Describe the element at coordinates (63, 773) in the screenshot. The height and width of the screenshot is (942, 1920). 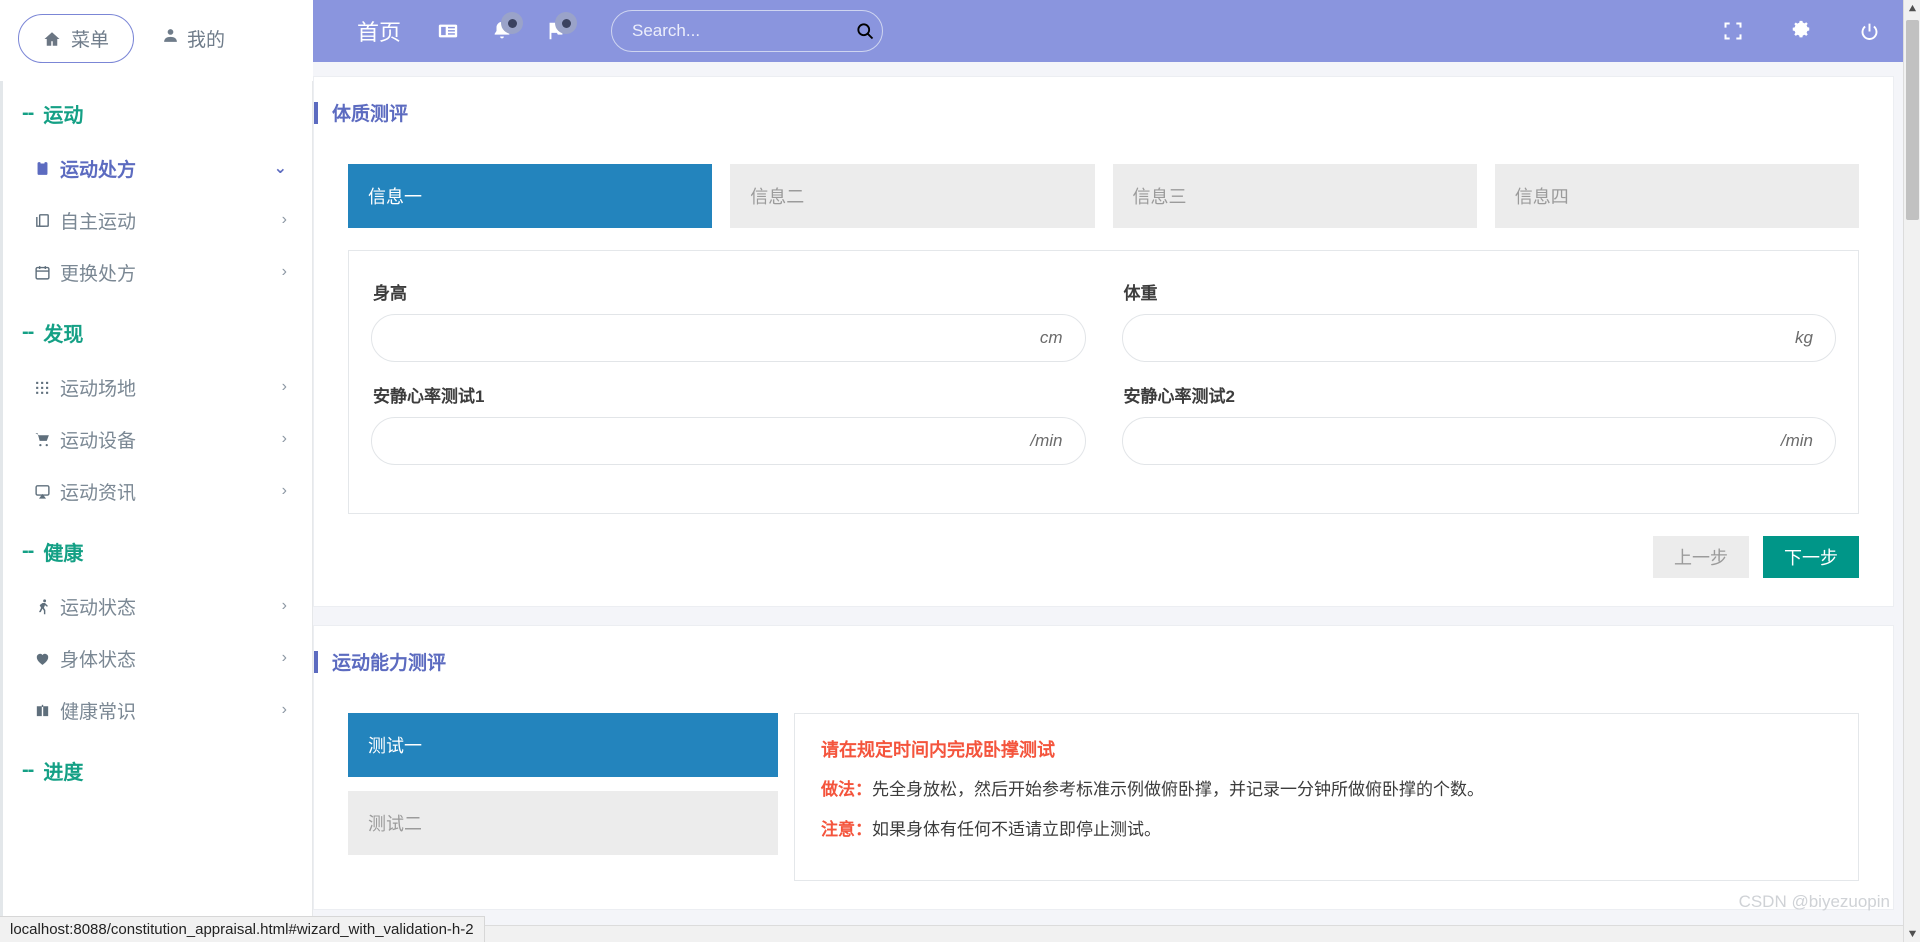
I see `nav-group-label: 进度` at that location.